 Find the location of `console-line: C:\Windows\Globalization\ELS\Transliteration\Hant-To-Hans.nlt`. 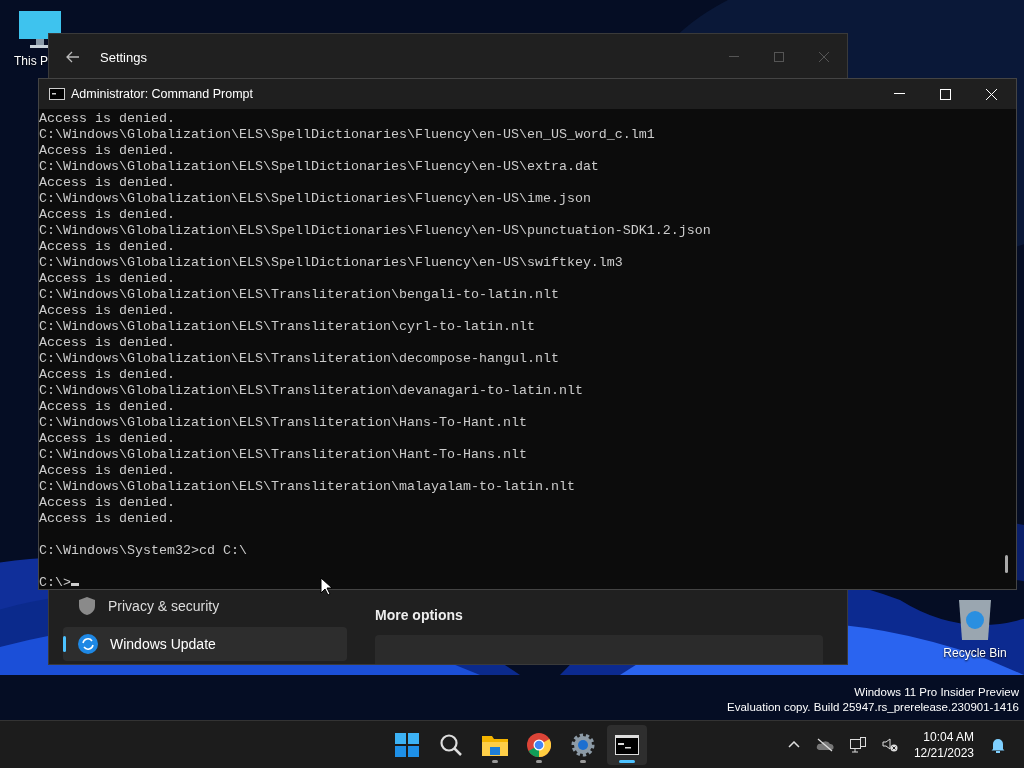

console-line: C:\Windows\Globalization\ELS\Transliteration\Hant-To-Hans.nlt is located at coordinates (283, 455).